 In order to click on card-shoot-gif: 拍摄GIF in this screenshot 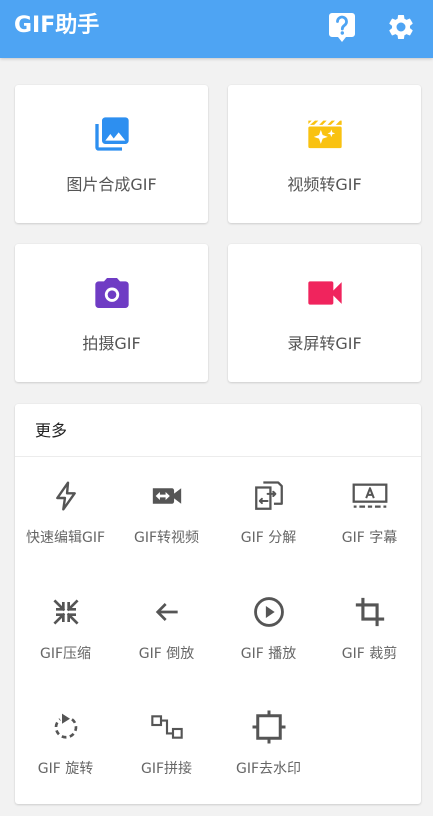, I will do `click(111, 313)`.